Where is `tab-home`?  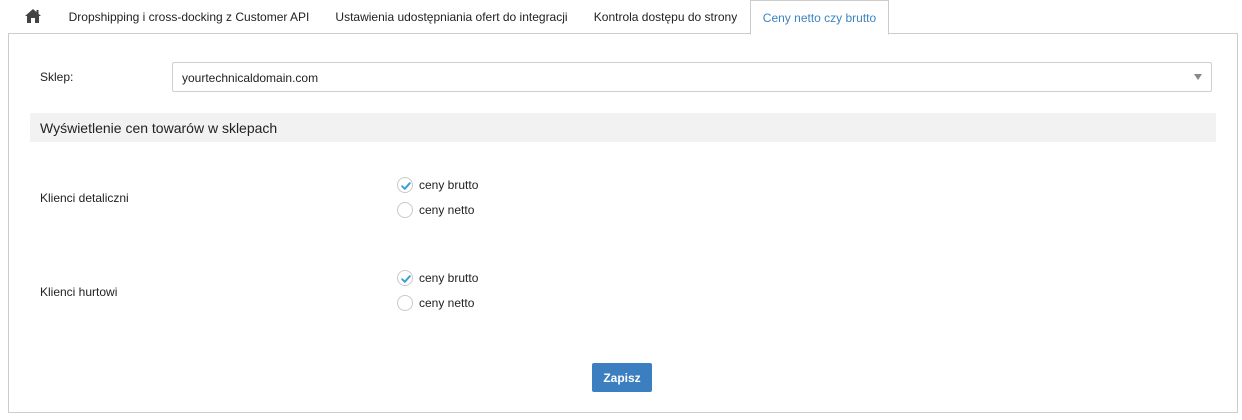
tab-home is located at coordinates (34, 17).